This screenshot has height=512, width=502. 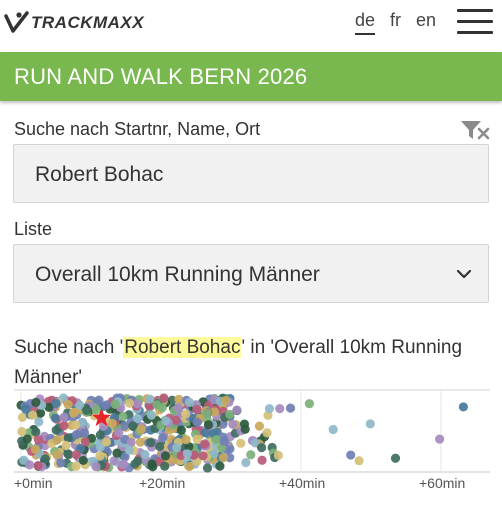 I want to click on filter-icon, so click(x=475, y=130).